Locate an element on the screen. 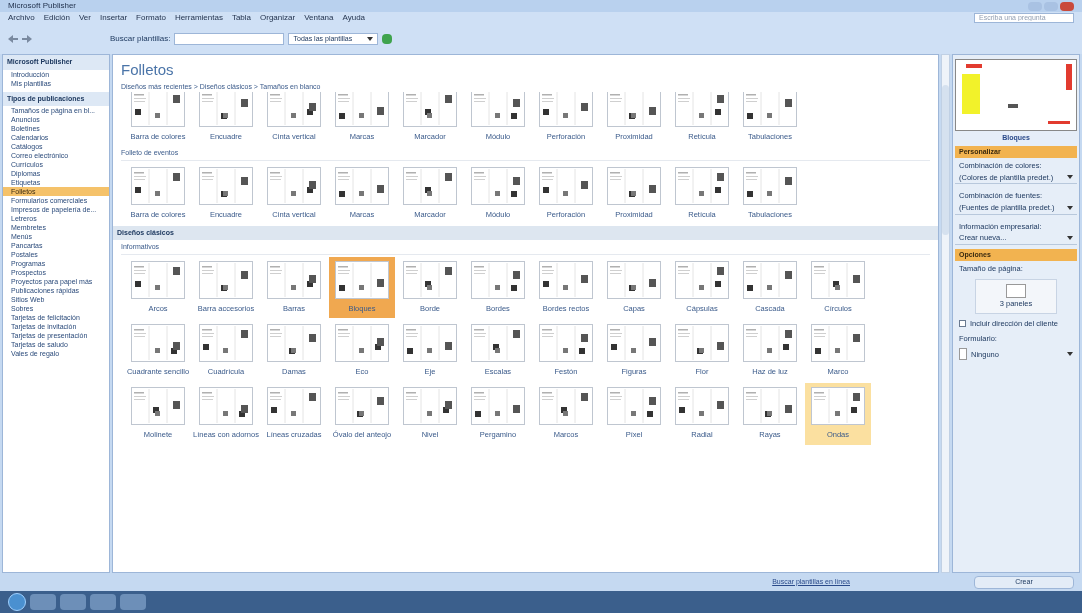 This screenshot has height=613, width=1082. scrollbar is located at coordinates (945, 313).